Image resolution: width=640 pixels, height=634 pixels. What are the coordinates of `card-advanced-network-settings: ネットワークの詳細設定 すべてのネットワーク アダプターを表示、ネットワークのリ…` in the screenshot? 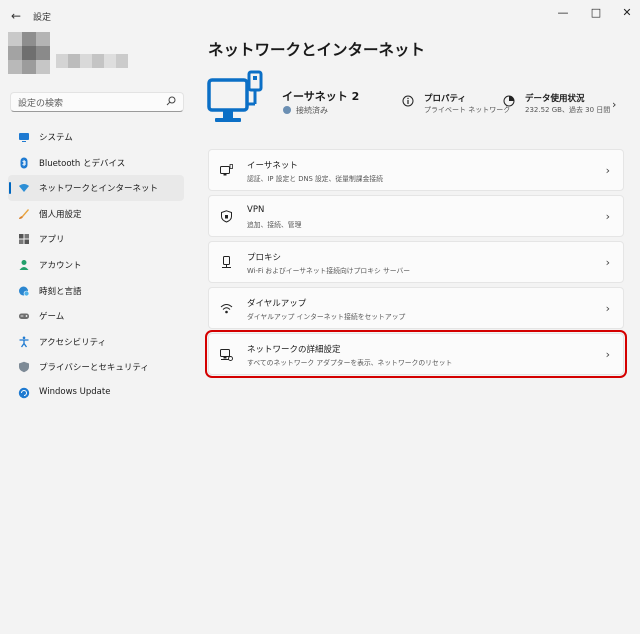 It's located at (416, 354).